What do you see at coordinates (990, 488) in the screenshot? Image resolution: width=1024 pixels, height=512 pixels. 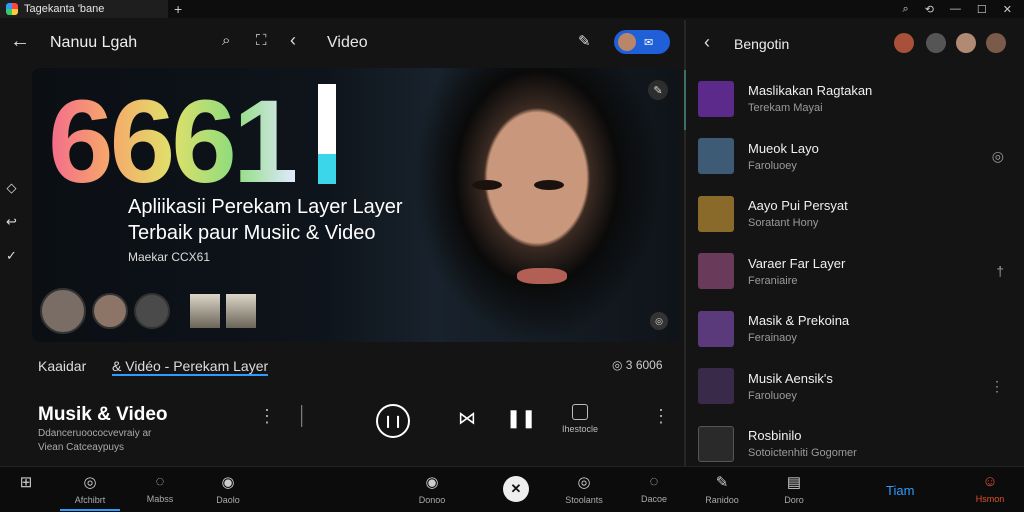 I see `nav-item-hsmon: ☺ Hsmon` at bounding box center [990, 488].